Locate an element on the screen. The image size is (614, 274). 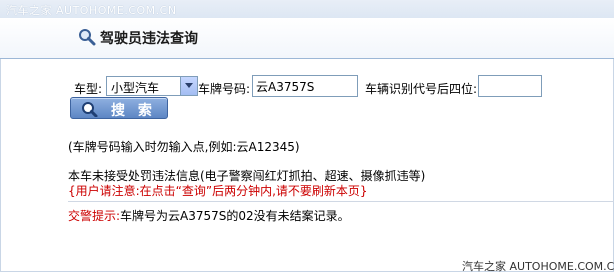
search-button-label: 搜 索 is located at coordinates (133, 111).